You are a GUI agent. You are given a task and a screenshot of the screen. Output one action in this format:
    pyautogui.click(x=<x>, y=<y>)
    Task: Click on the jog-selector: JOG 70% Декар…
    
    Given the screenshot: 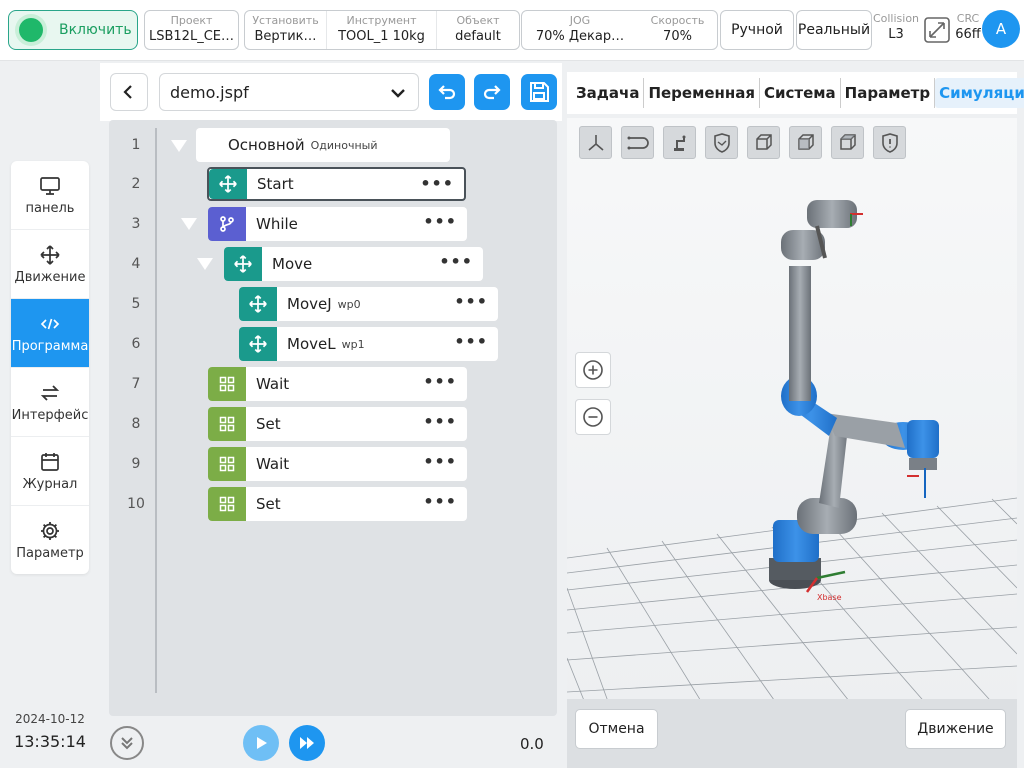 What is the action you would take?
    pyautogui.click(x=580, y=30)
    